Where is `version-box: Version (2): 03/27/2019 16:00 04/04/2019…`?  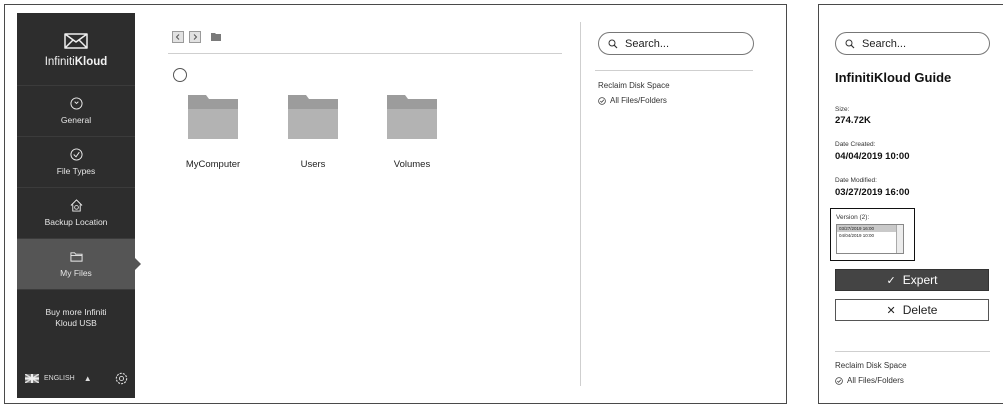 version-box: Version (2): 03/27/2019 16:00 04/04/2019… is located at coordinates (872, 234).